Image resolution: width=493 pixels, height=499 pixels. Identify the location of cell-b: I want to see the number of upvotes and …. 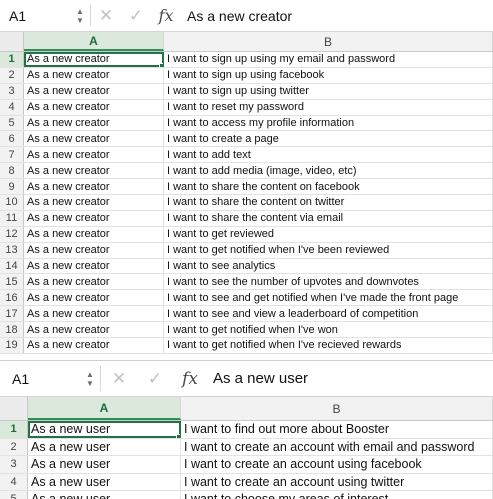
(328, 282).